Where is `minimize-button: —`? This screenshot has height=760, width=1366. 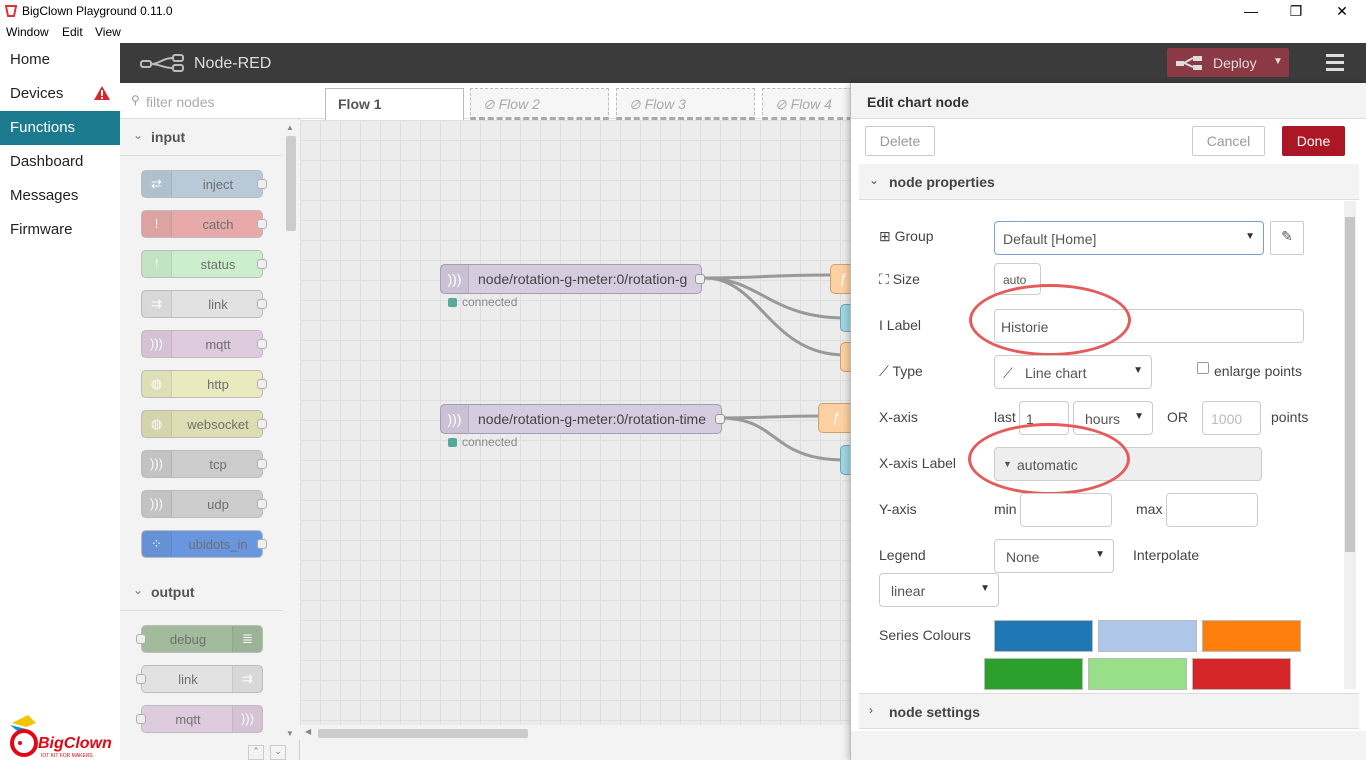 minimize-button: — is located at coordinates (1251, 11).